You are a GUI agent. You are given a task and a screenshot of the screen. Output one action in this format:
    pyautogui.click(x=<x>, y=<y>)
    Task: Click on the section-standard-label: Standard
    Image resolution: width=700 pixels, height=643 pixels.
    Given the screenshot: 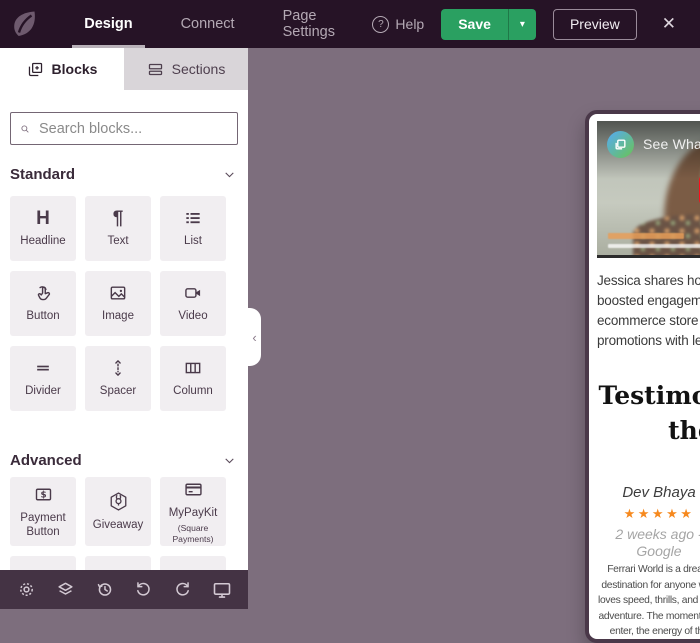 What is the action you would take?
    pyautogui.click(x=43, y=174)
    